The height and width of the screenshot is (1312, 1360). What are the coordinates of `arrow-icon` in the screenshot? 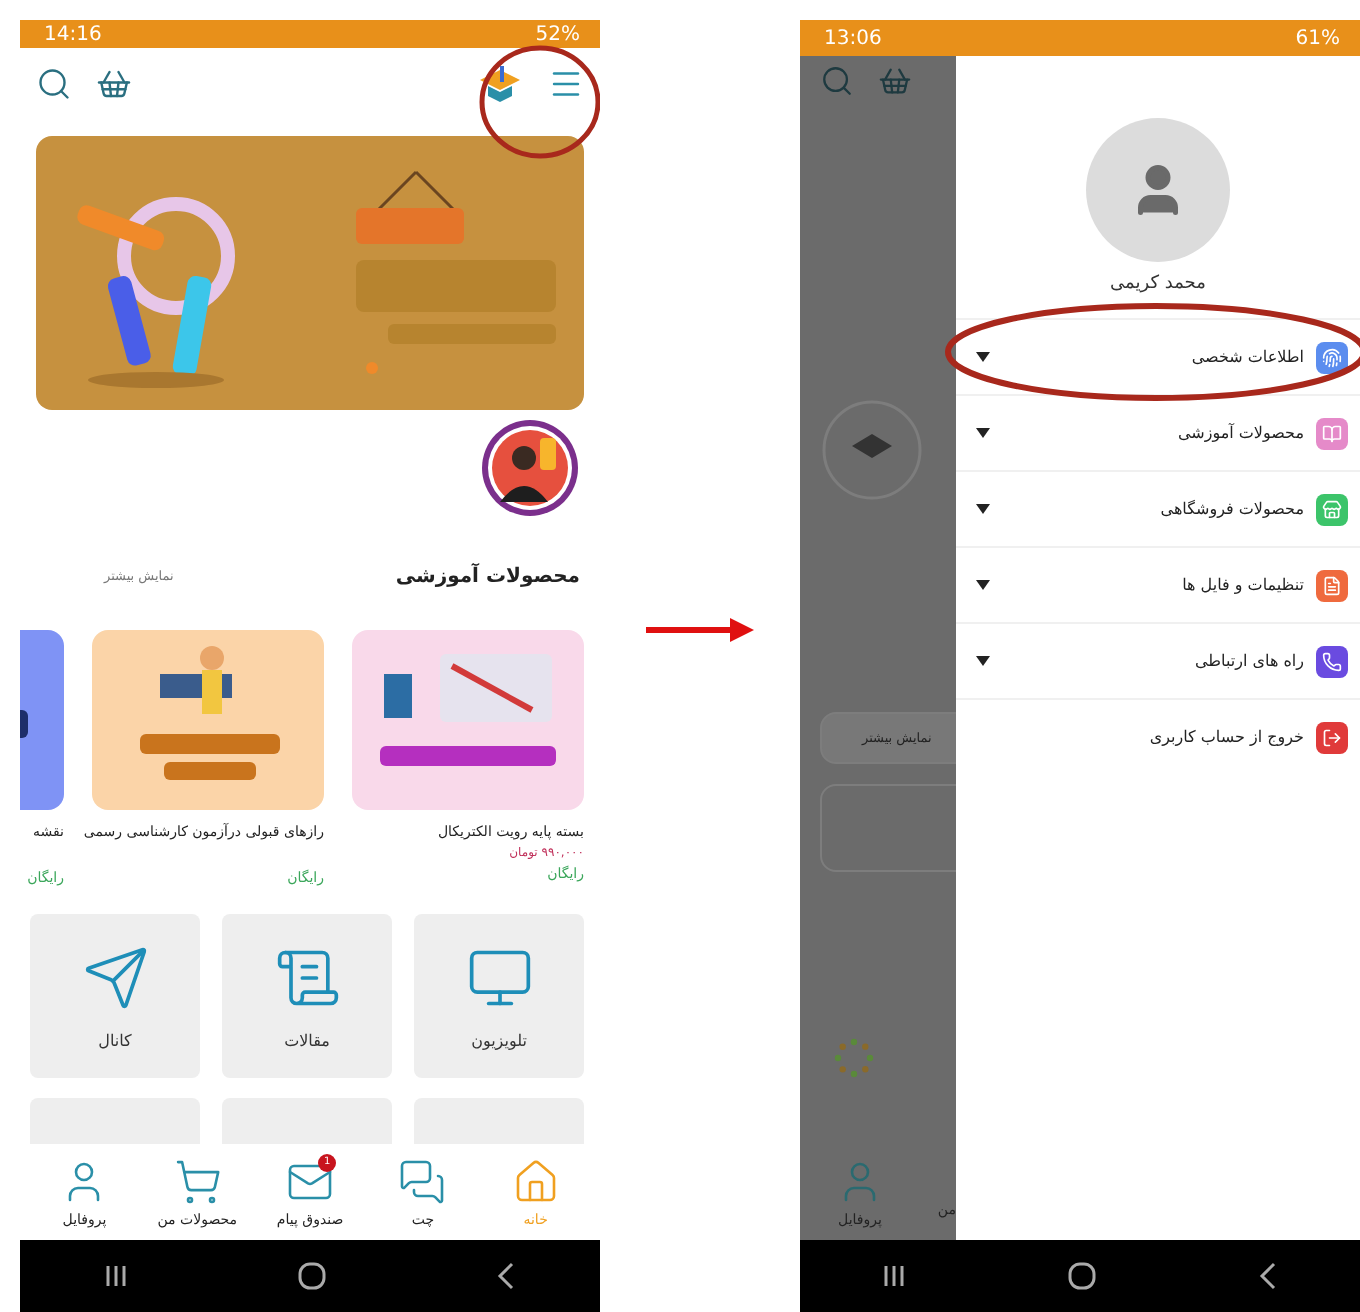 It's located at (700, 630).